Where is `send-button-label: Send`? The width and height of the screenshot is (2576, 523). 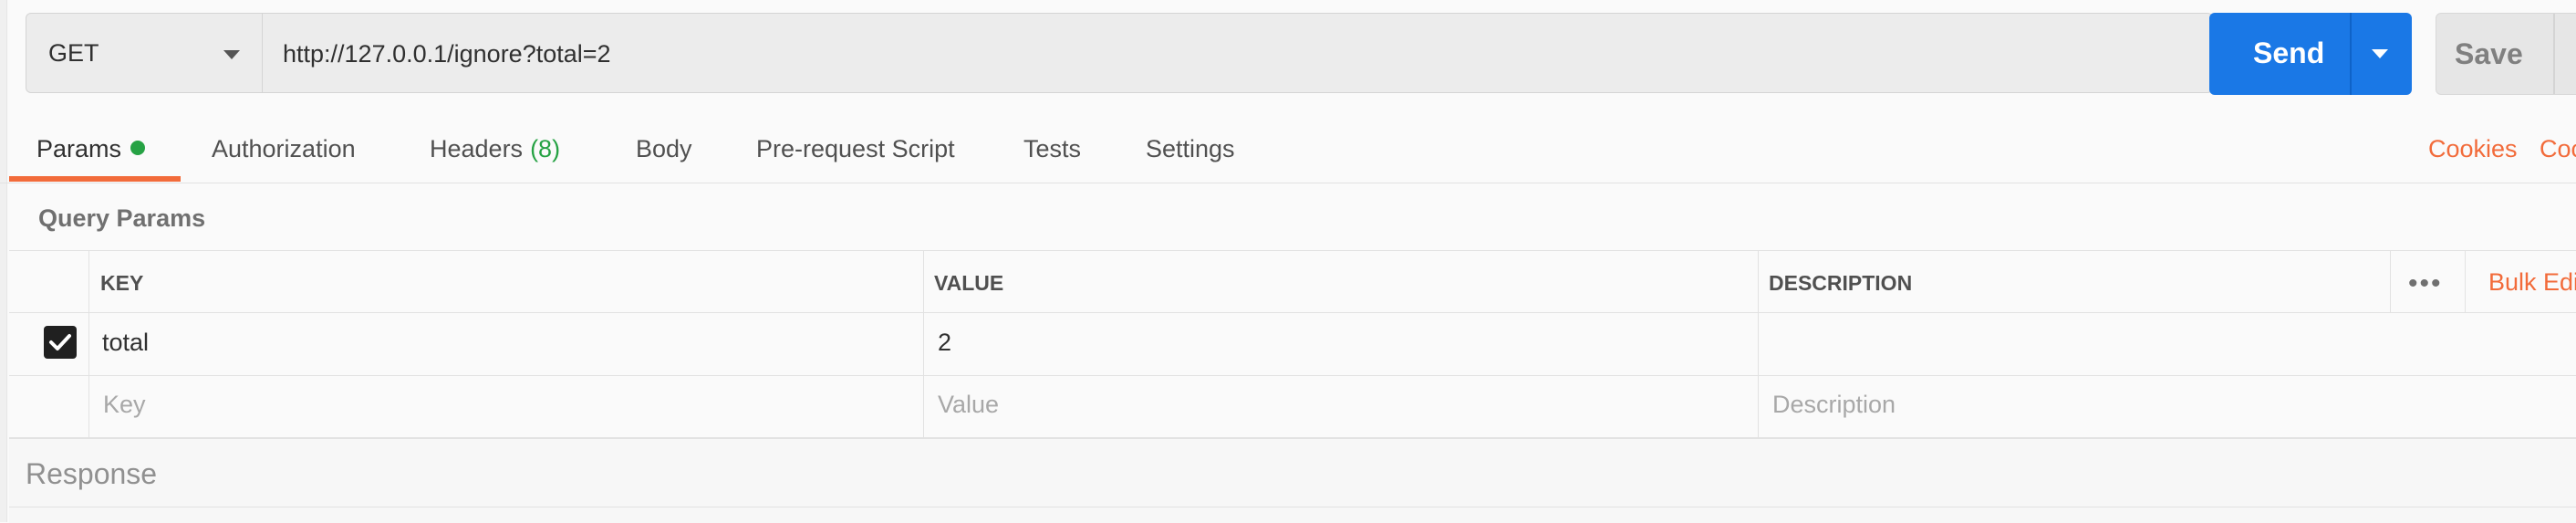
send-button-label: Send is located at coordinates (2289, 53).